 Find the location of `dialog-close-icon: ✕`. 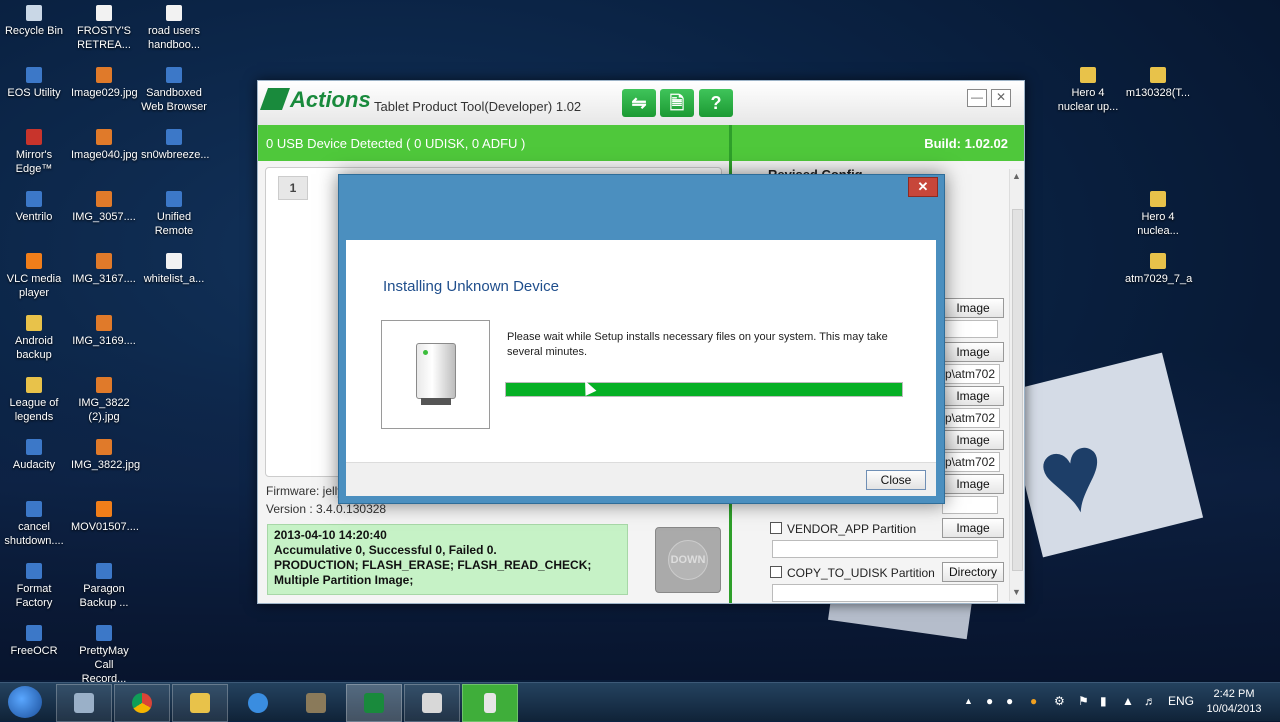

dialog-close-icon: ✕ is located at coordinates (923, 187).